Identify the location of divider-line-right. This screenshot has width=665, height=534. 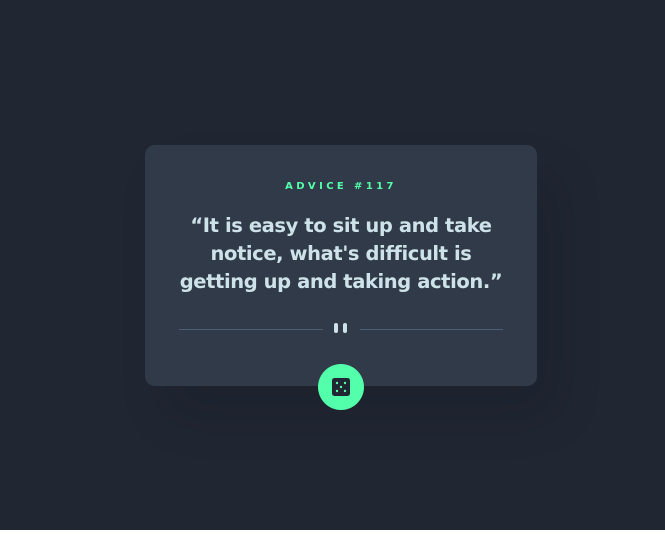
(431, 329).